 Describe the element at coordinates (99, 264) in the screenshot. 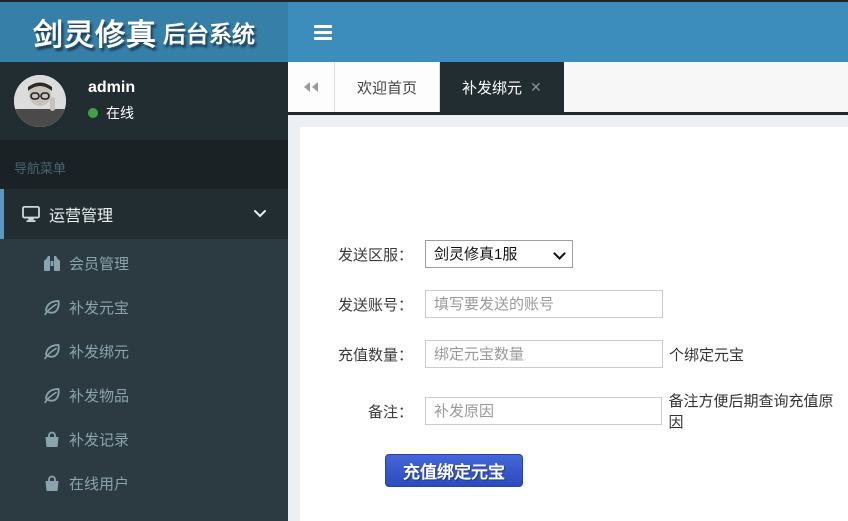

I see `submenu-label: 会员管理` at that location.